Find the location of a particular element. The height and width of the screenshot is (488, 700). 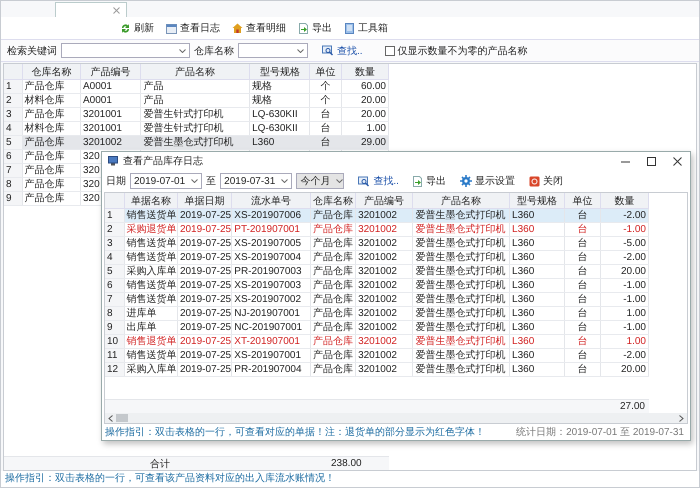

row-number: 11 is located at coordinates (114, 355).